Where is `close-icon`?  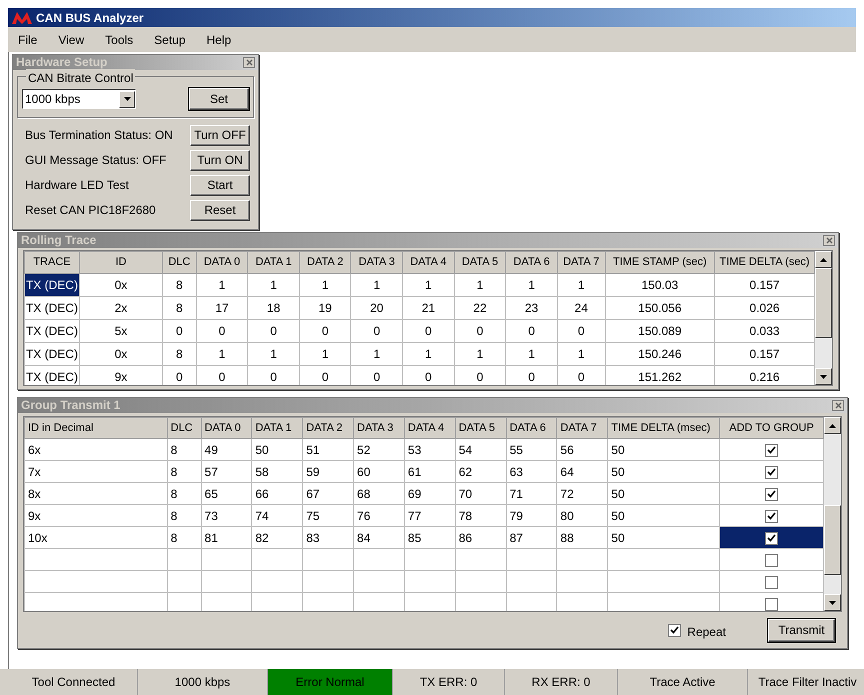
close-icon is located at coordinates (249, 62).